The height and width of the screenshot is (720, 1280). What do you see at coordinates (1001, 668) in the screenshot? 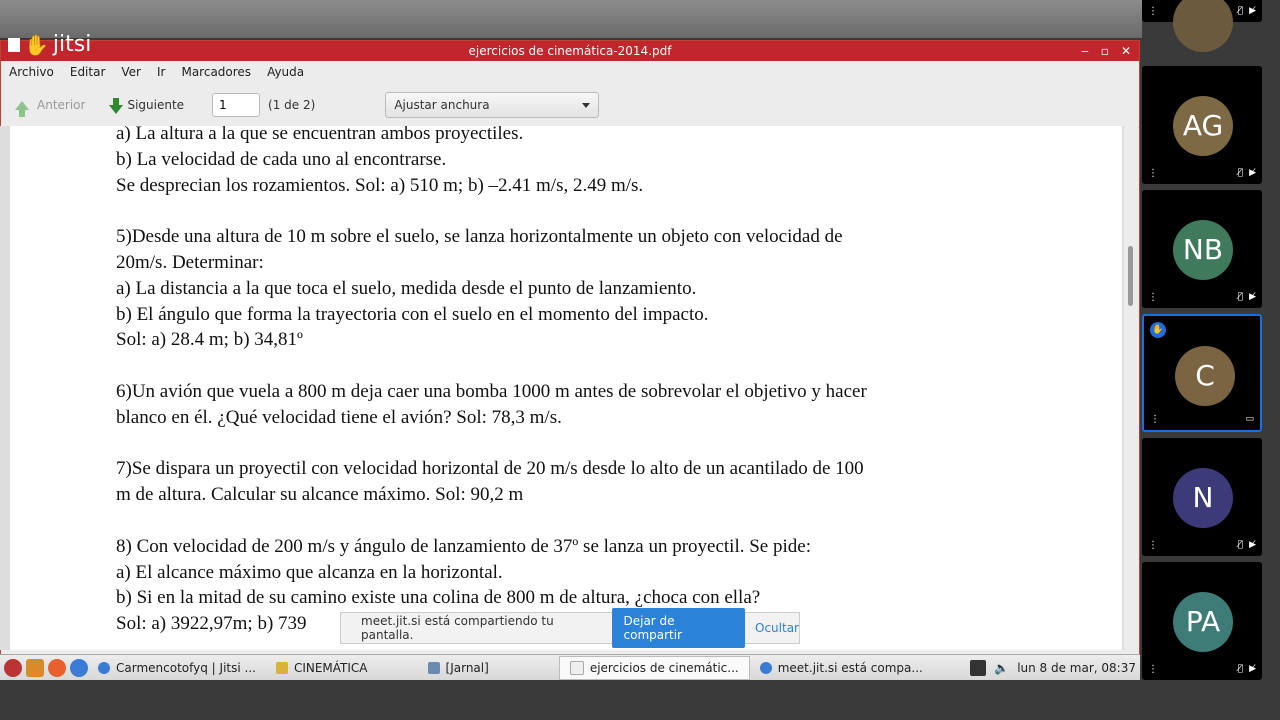
I see `volume-icon: 🔈` at bounding box center [1001, 668].